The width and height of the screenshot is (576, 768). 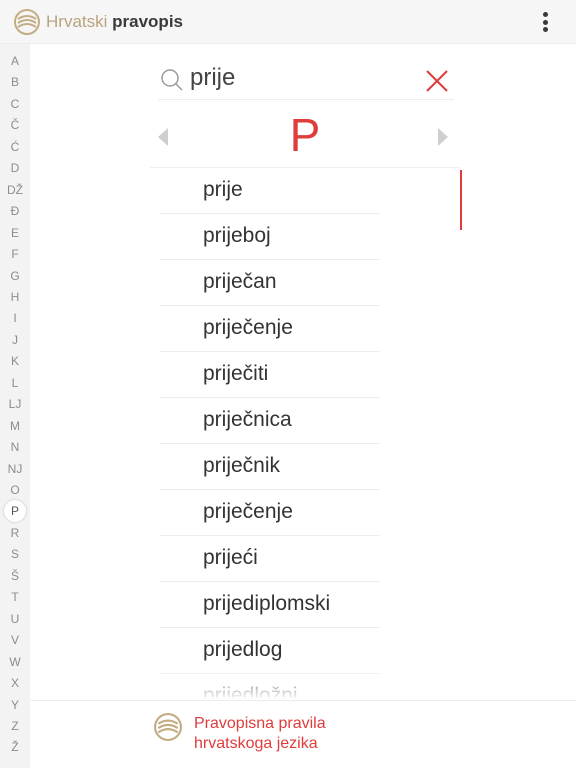 I want to click on alphabet-letter: H, so click(x=15, y=297).